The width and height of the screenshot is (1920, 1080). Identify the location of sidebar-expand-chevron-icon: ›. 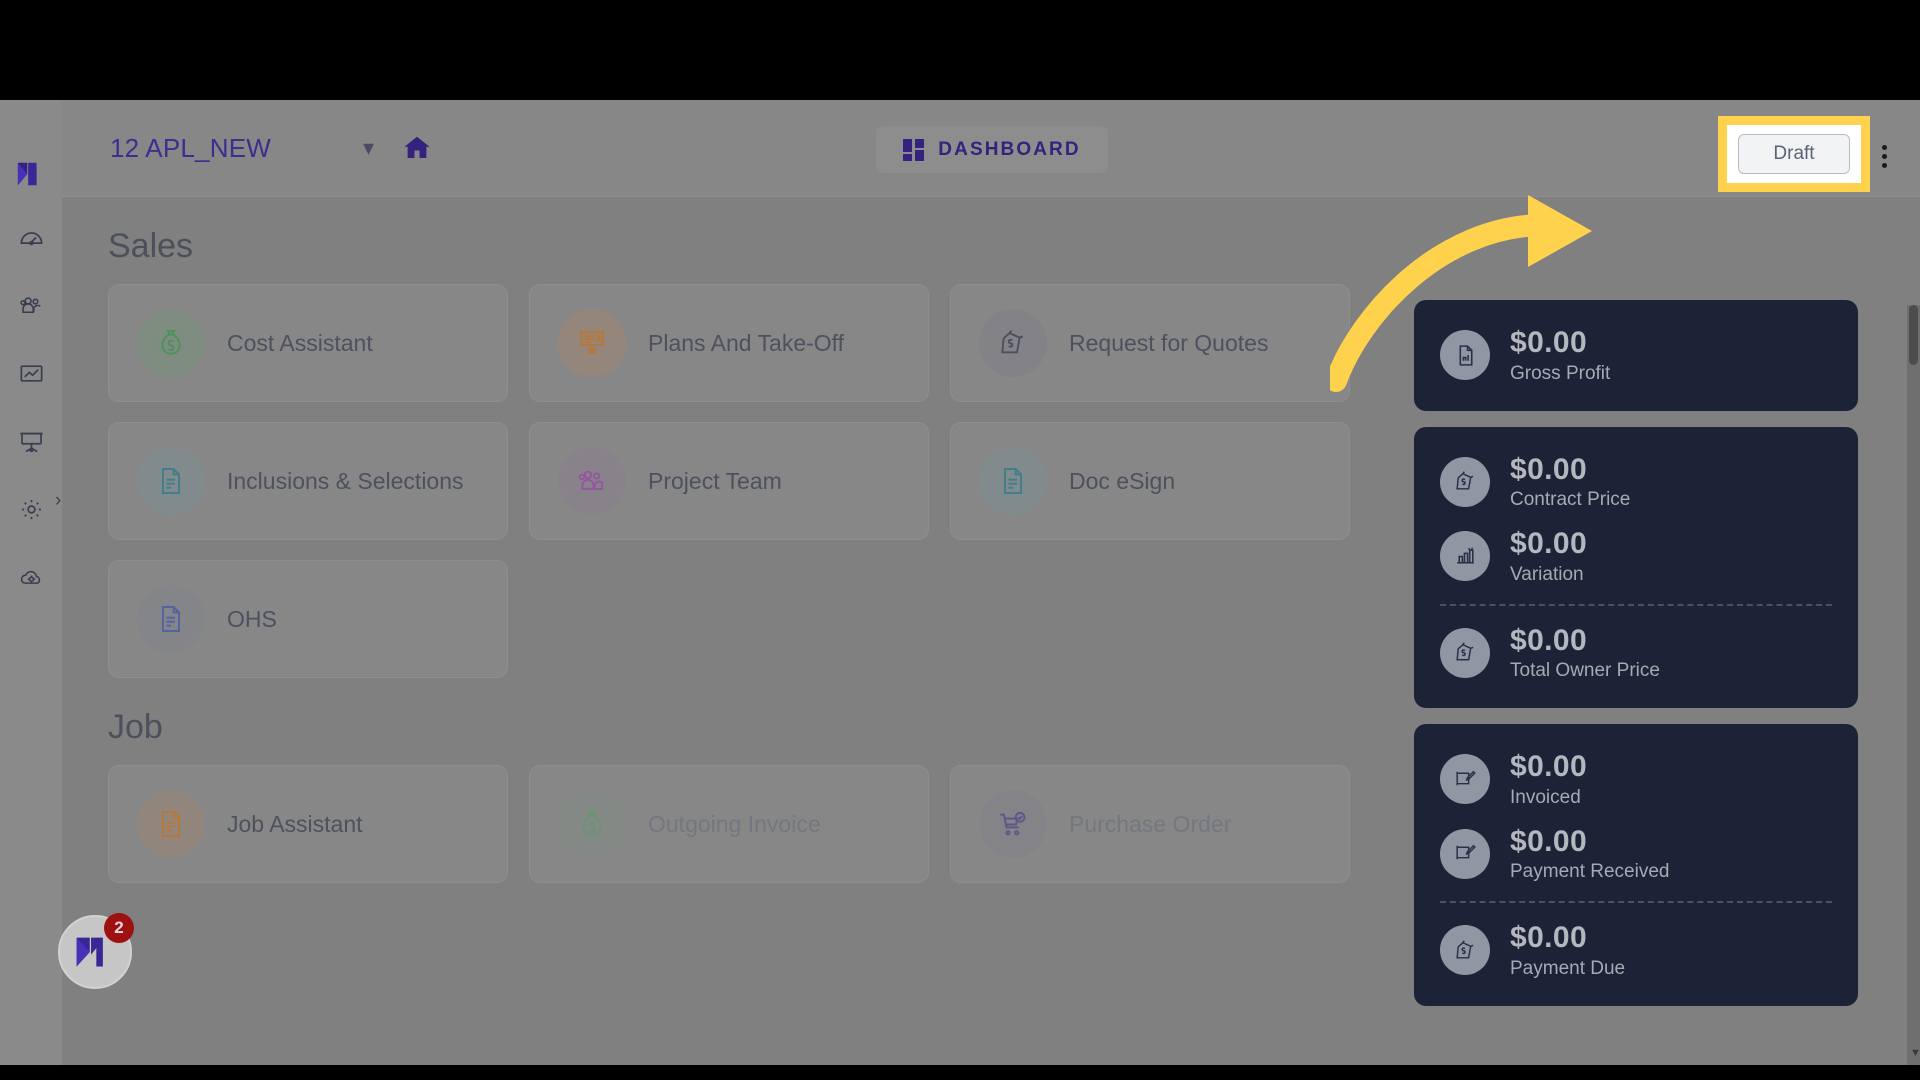
(64, 500).